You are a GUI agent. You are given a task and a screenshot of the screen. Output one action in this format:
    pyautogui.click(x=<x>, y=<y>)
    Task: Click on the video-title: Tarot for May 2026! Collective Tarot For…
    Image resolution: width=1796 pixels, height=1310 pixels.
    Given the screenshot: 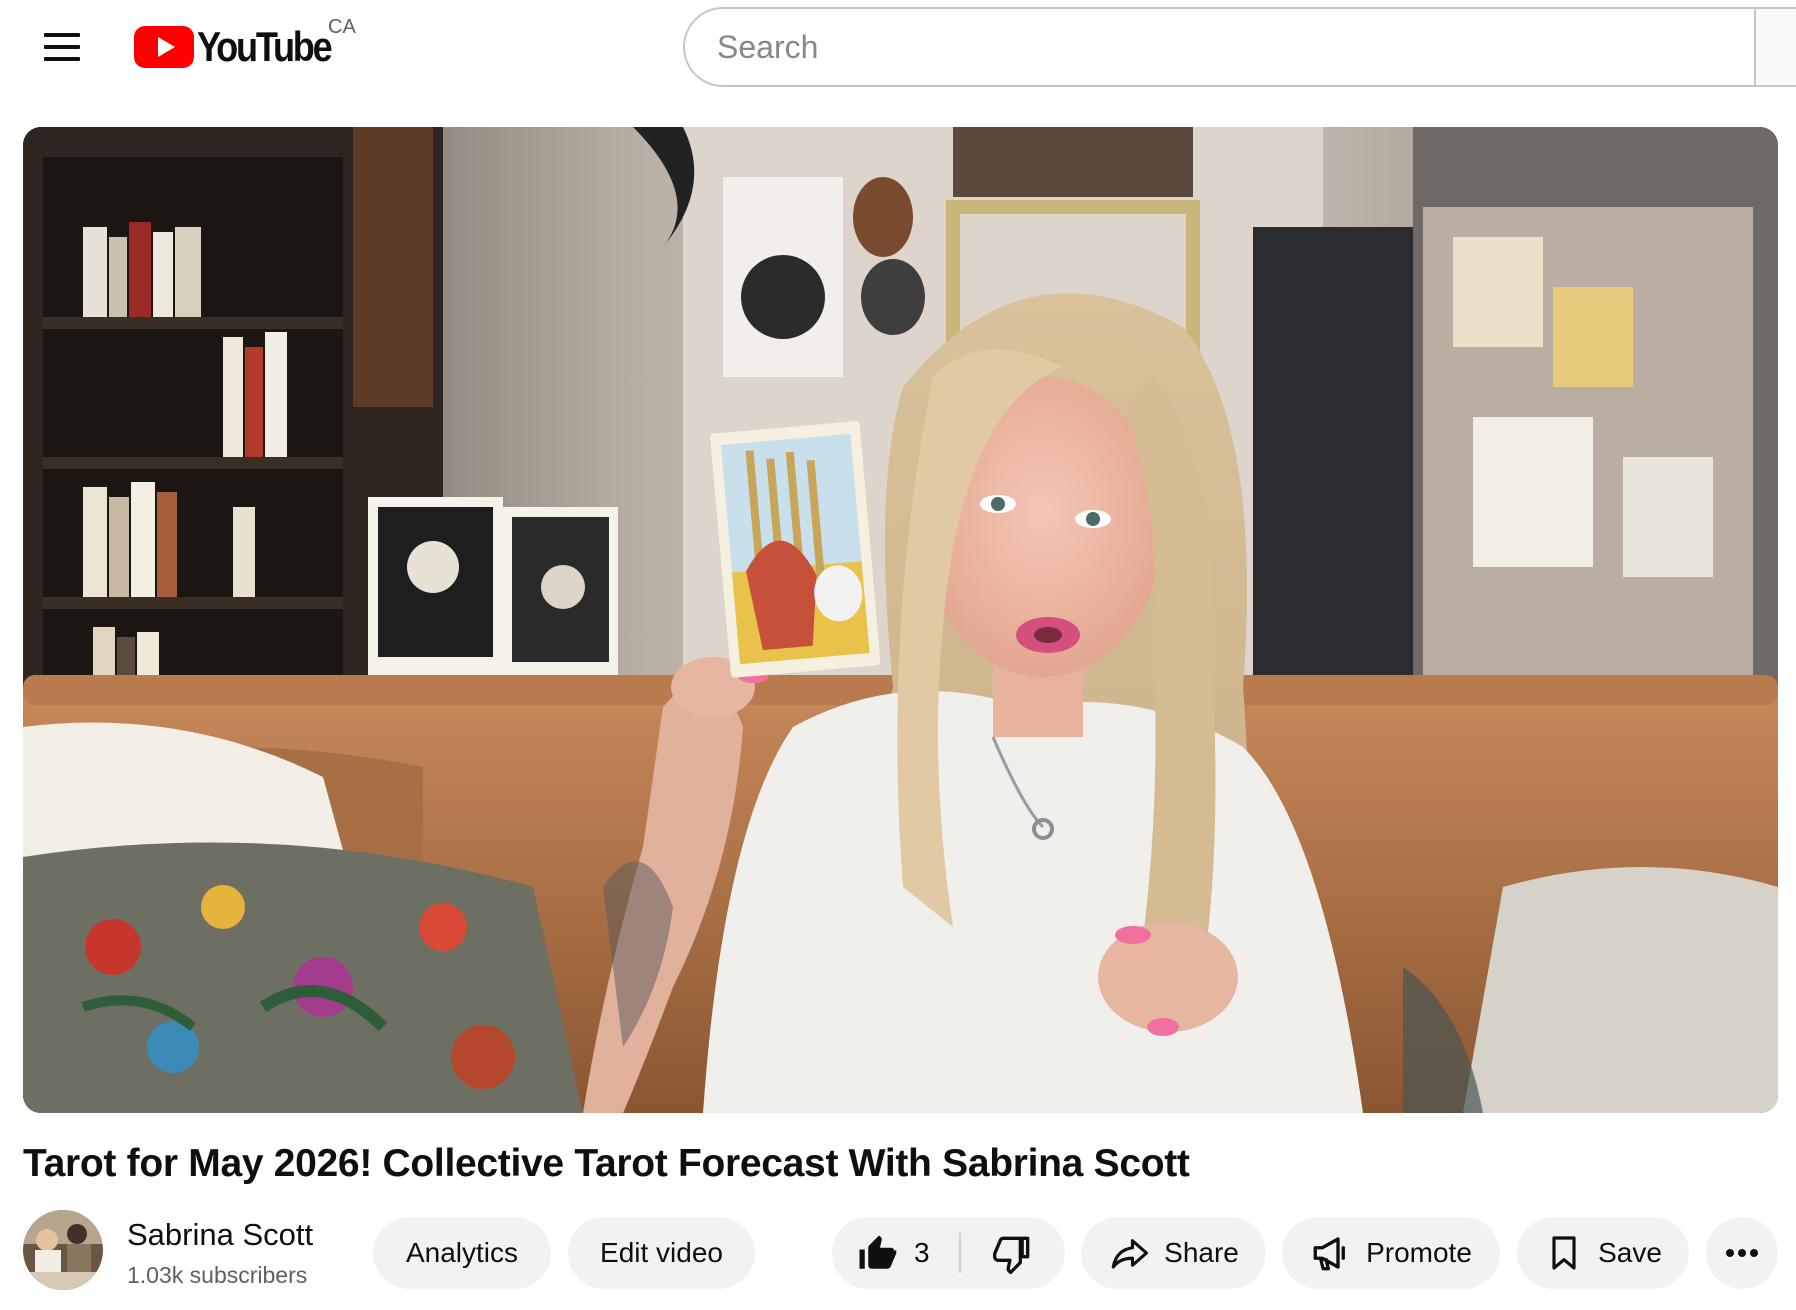 What is the action you would take?
    pyautogui.click(x=606, y=1163)
    